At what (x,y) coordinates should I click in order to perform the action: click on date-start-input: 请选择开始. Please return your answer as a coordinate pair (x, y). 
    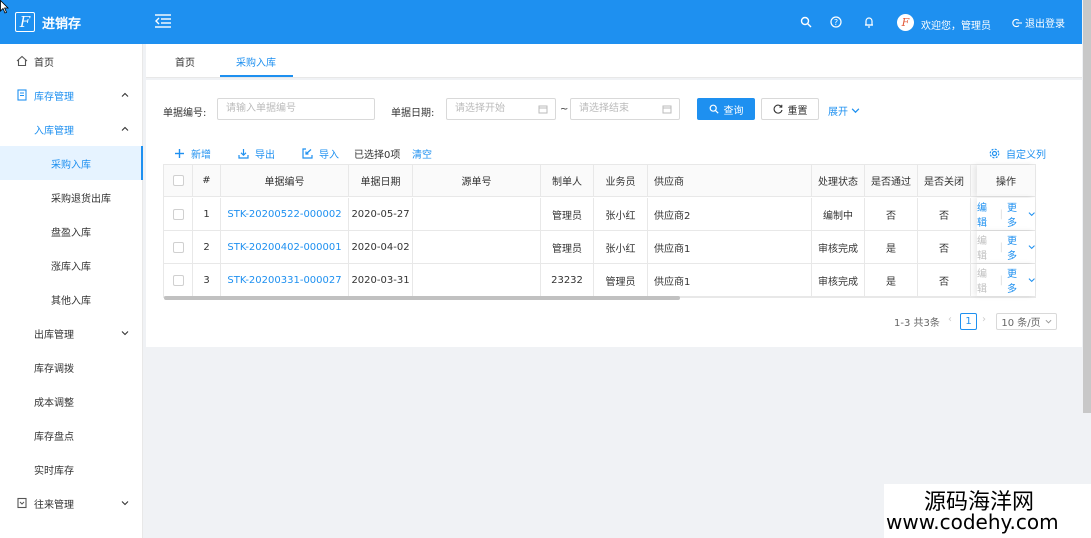
    Looking at the image, I should click on (501, 109).